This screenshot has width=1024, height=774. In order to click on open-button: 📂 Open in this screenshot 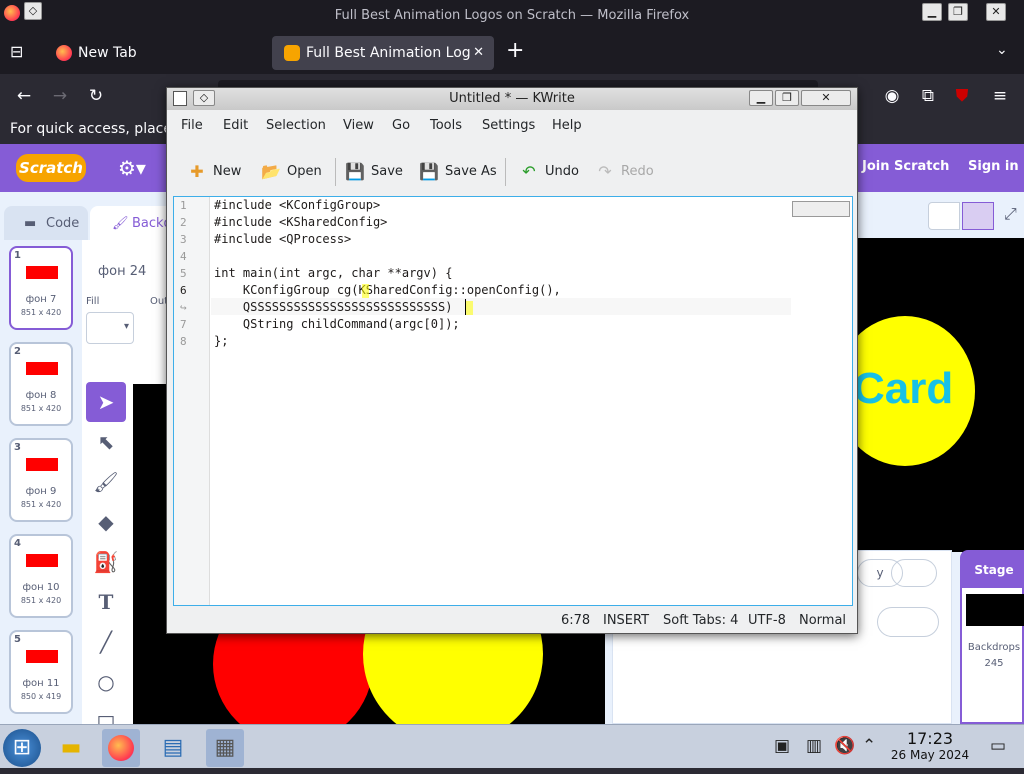, I will do `click(291, 172)`.